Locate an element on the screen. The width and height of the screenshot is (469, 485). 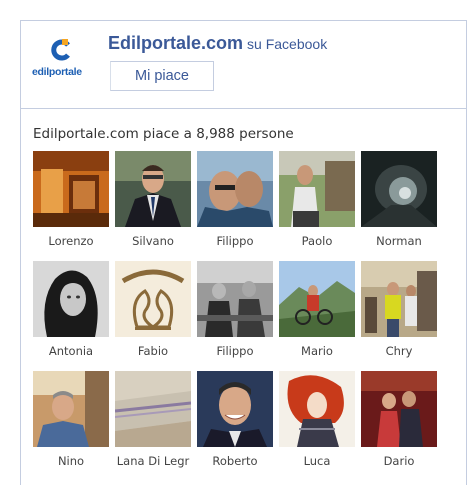
edilportale-logo-icon is located at coordinates (60, 50).